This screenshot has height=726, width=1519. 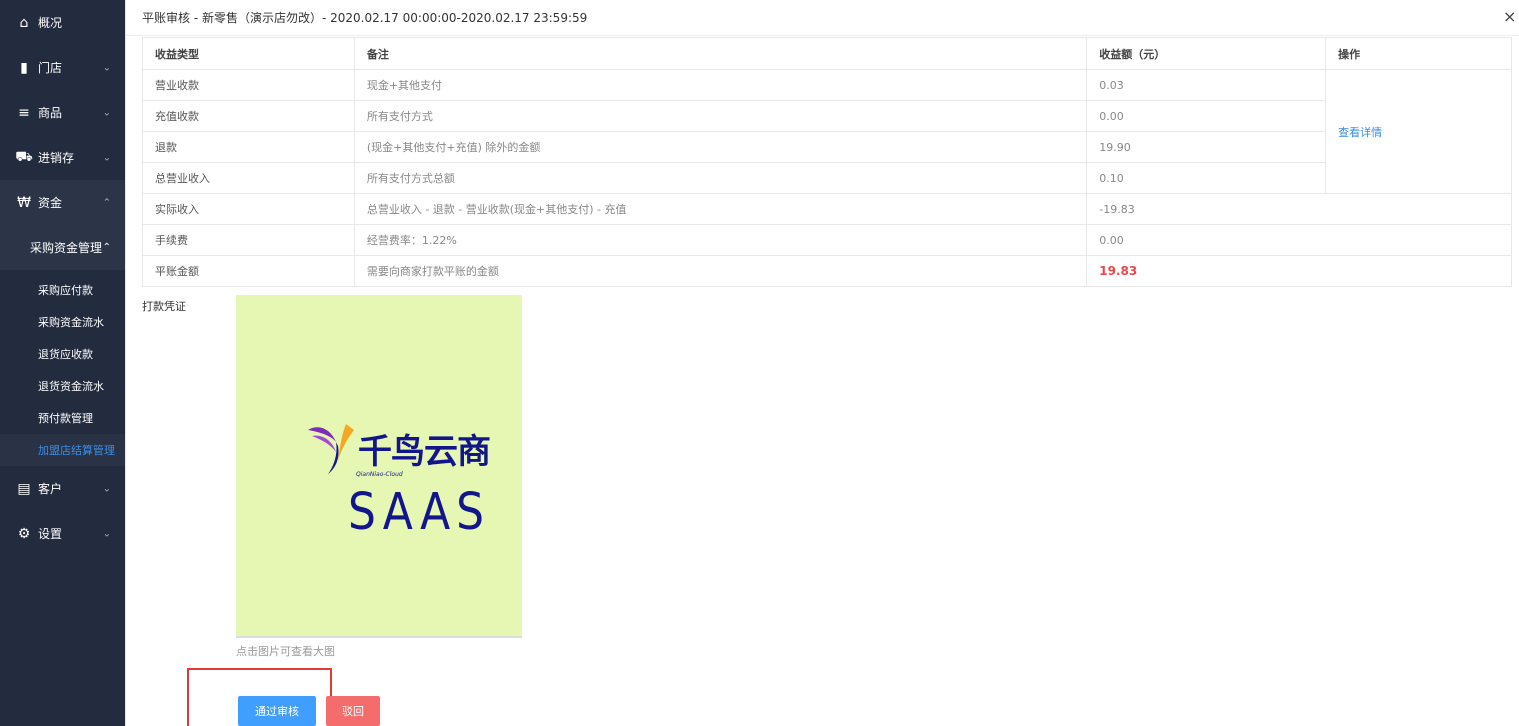 I want to click on table-header-row: 收益类型 备注 收益额（元） 操作, so click(x=827, y=53).